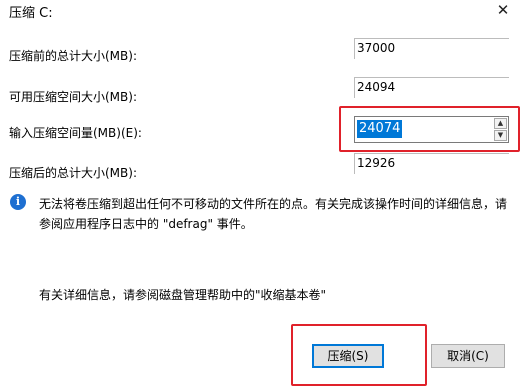 The image size is (522, 386). What do you see at coordinates (359, 355) in the screenshot?
I see `highlight-box-button` at bounding box center [359, 355].